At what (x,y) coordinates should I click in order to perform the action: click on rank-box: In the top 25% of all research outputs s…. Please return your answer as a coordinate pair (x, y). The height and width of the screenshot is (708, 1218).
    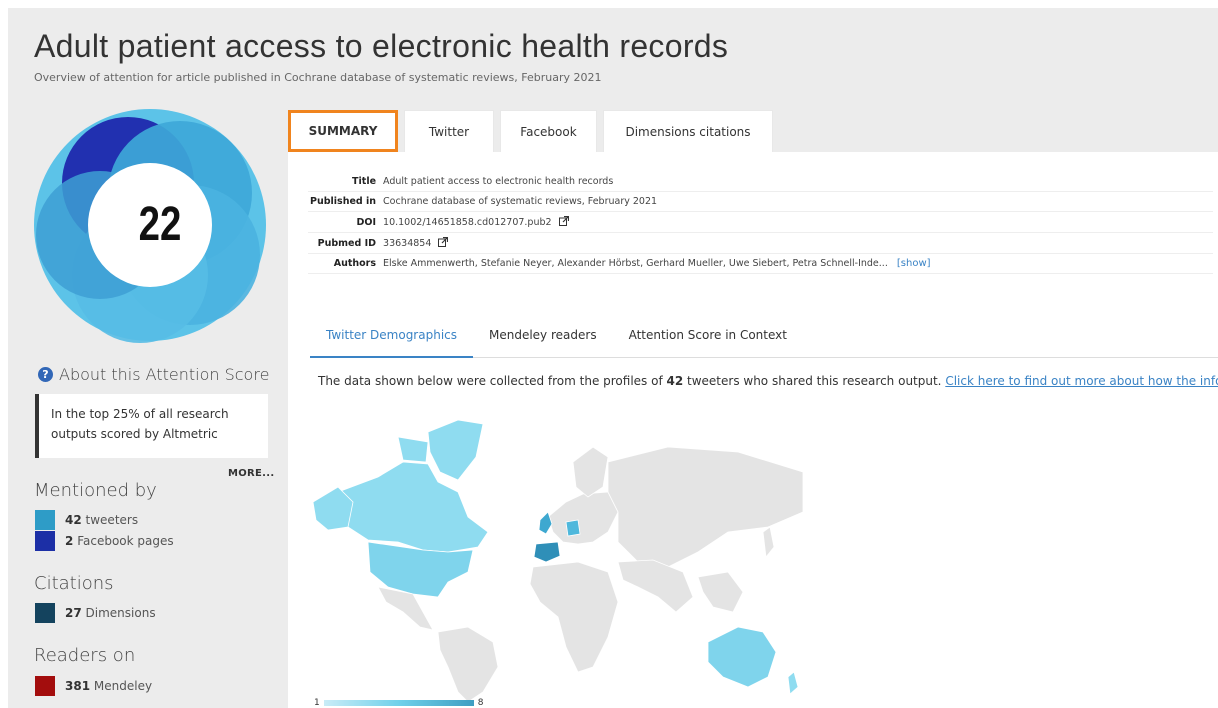
    Looking at the image, I should click on (151, 426).